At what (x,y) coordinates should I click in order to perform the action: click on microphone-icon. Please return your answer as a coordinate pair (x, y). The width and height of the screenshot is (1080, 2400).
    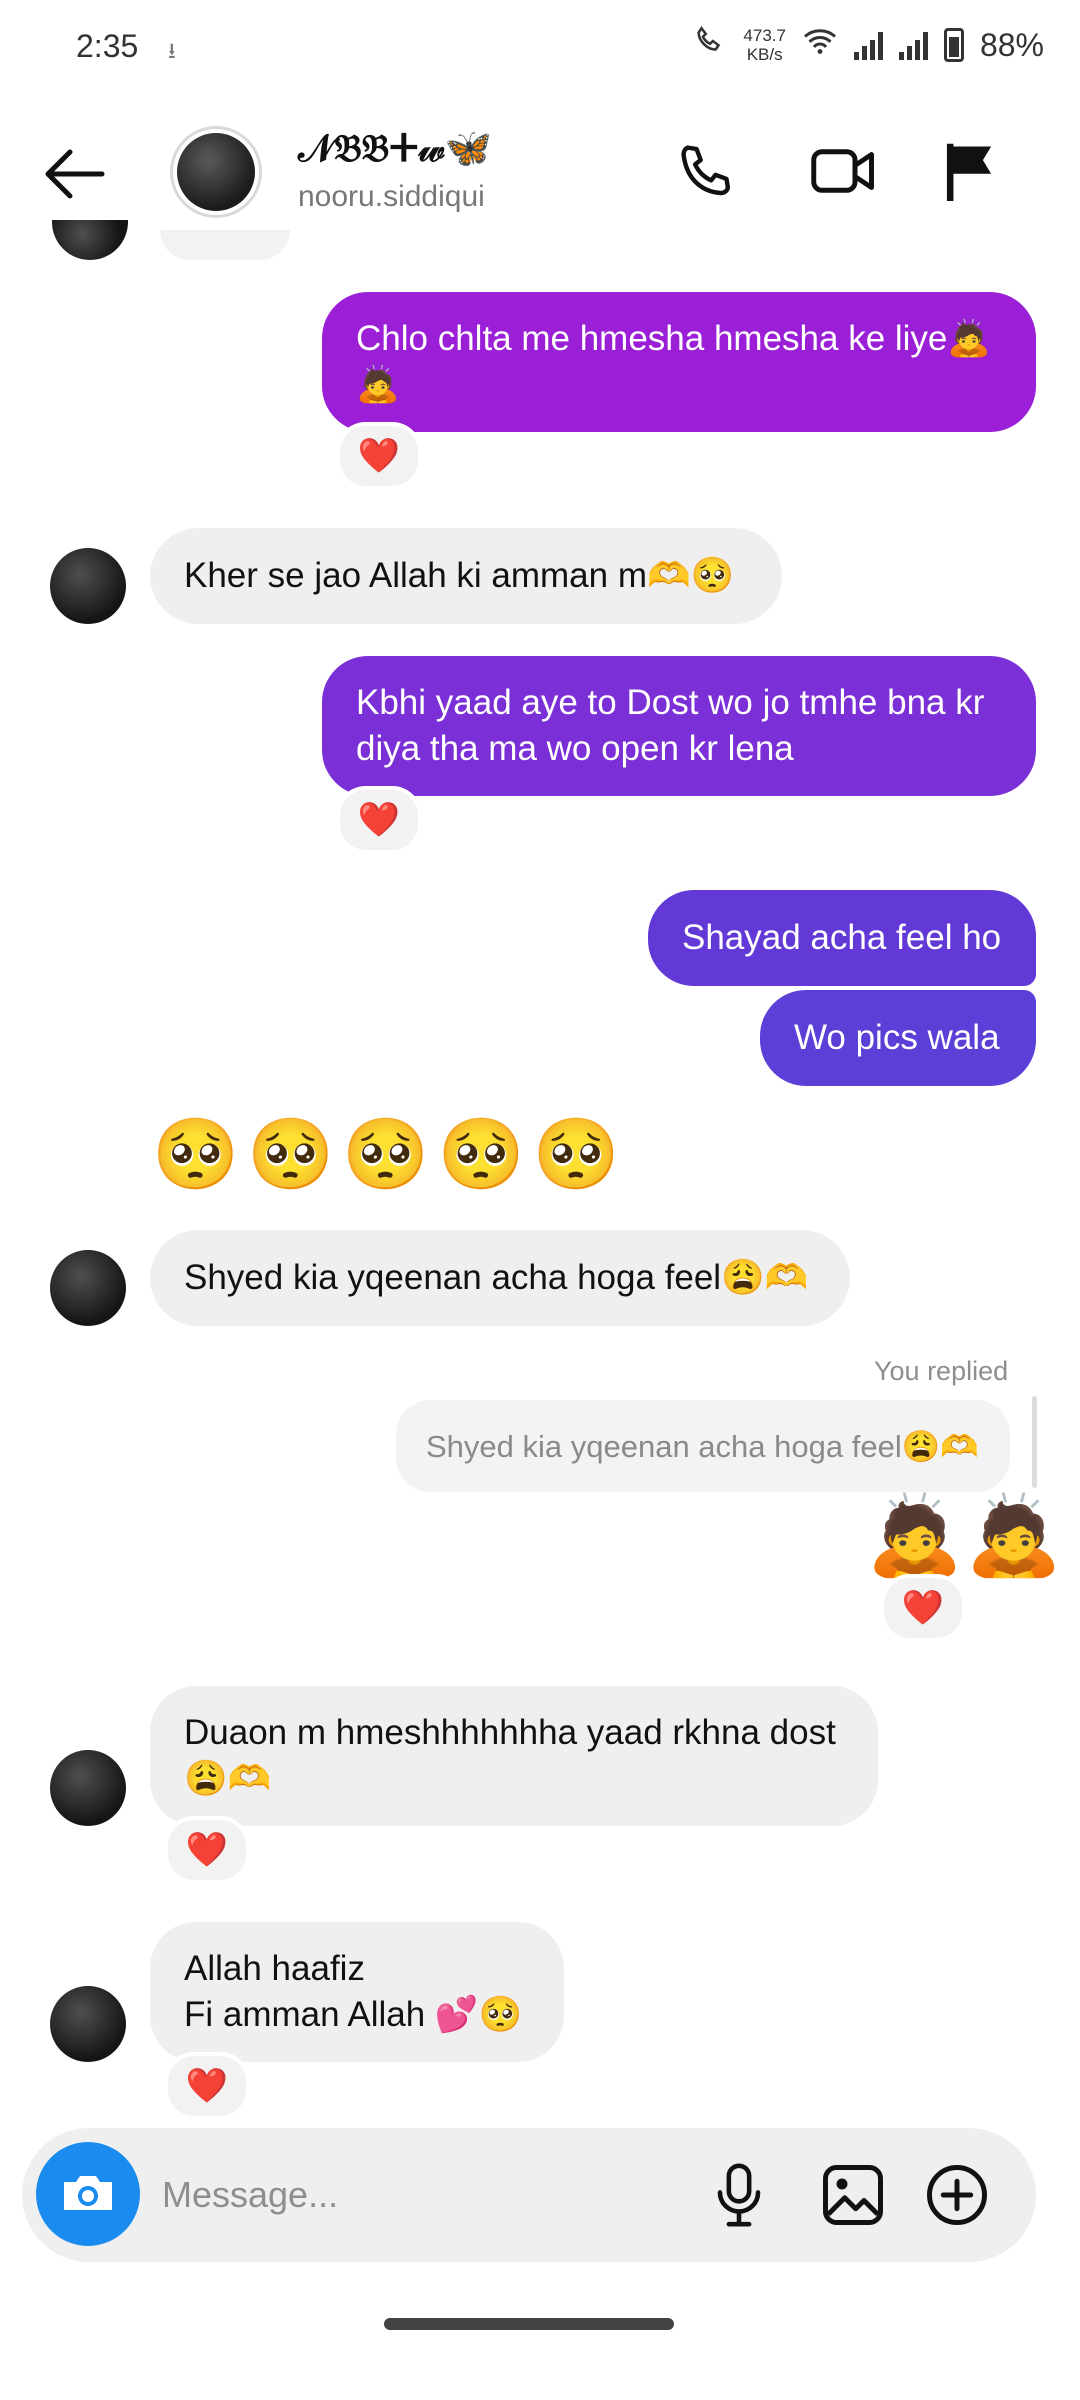
    Looking at the image, I should click on (739, 2197).